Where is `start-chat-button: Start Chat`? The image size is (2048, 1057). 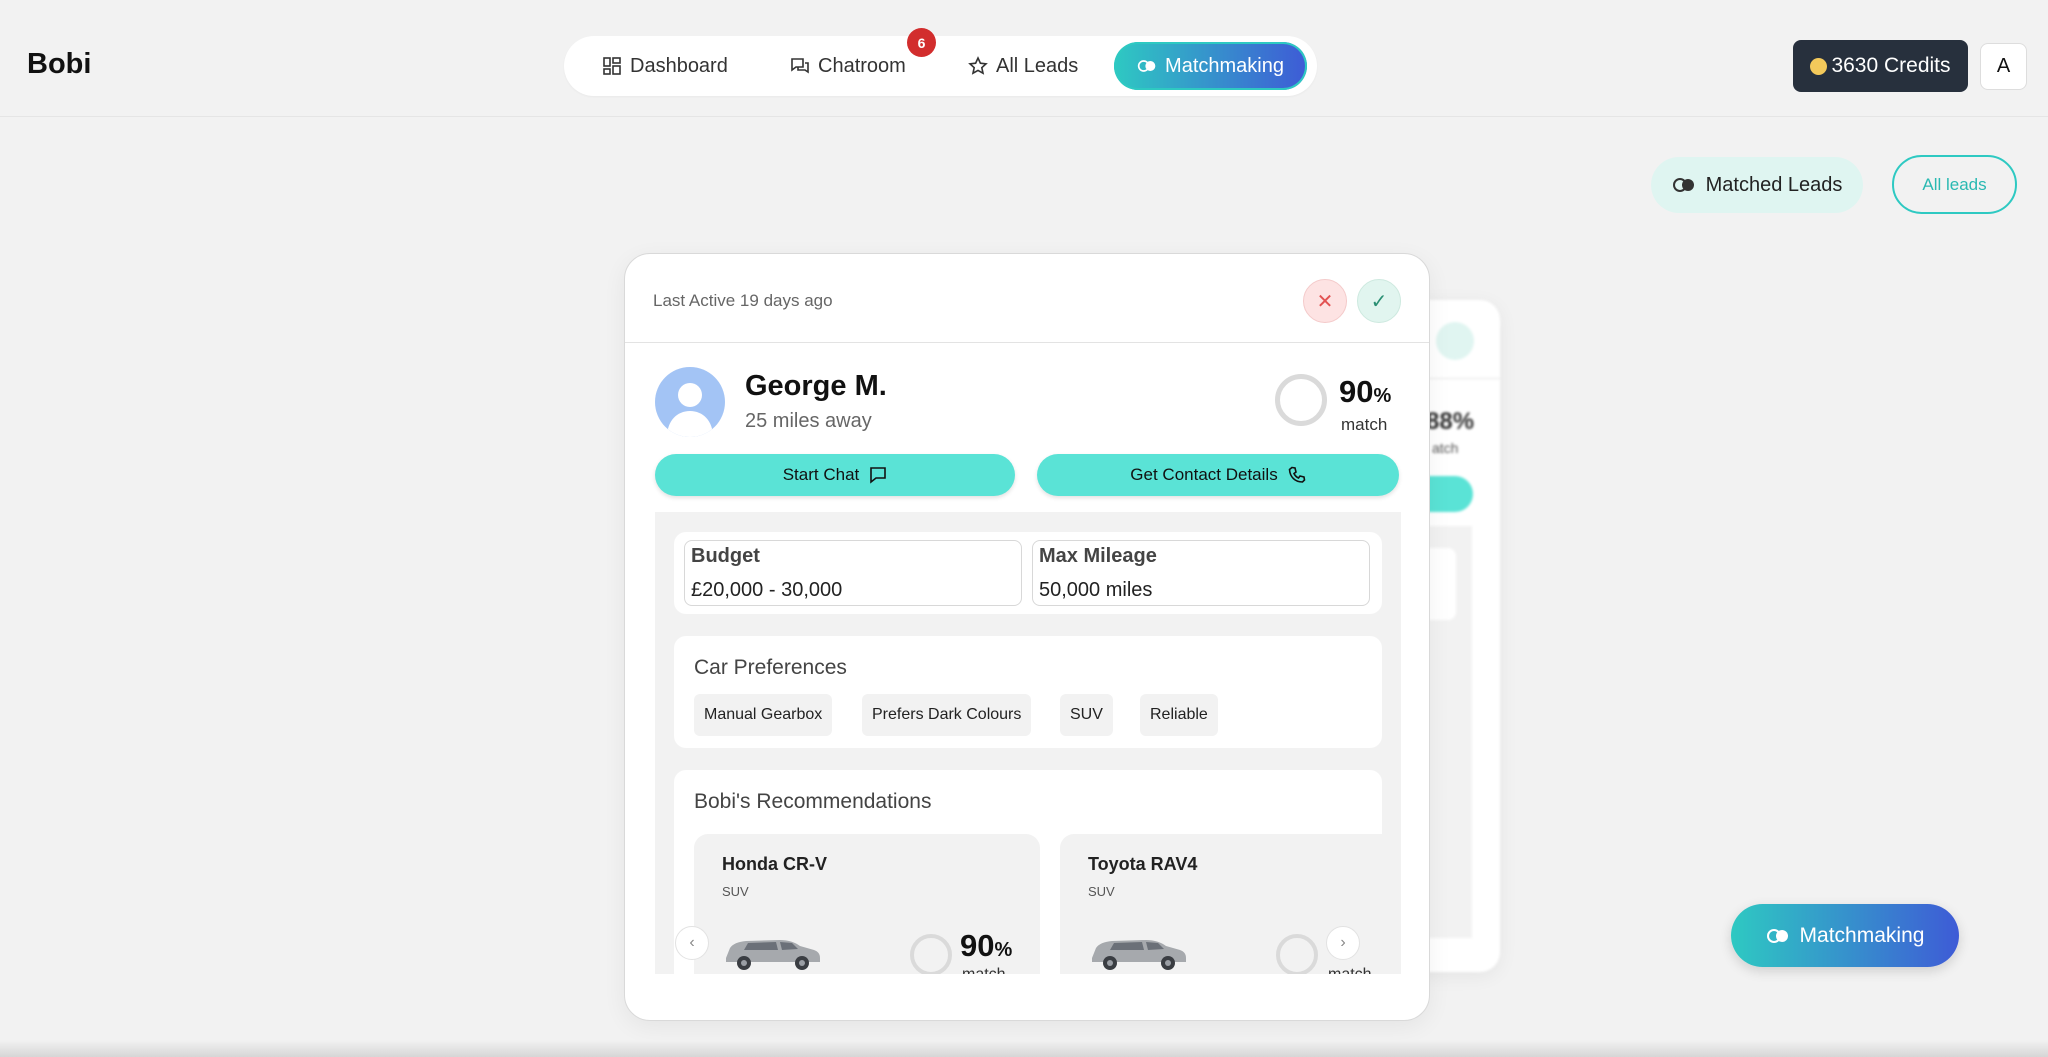
start-chat-button: Start Chat is located at coordinates (835, 475).